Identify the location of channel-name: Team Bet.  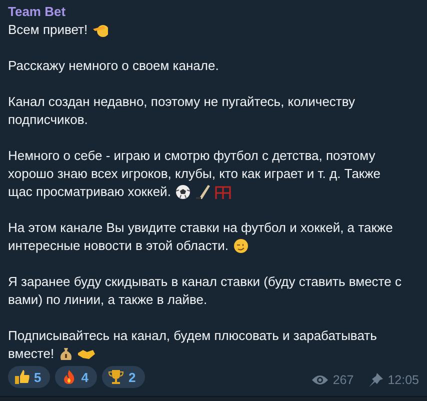
(37, 12).